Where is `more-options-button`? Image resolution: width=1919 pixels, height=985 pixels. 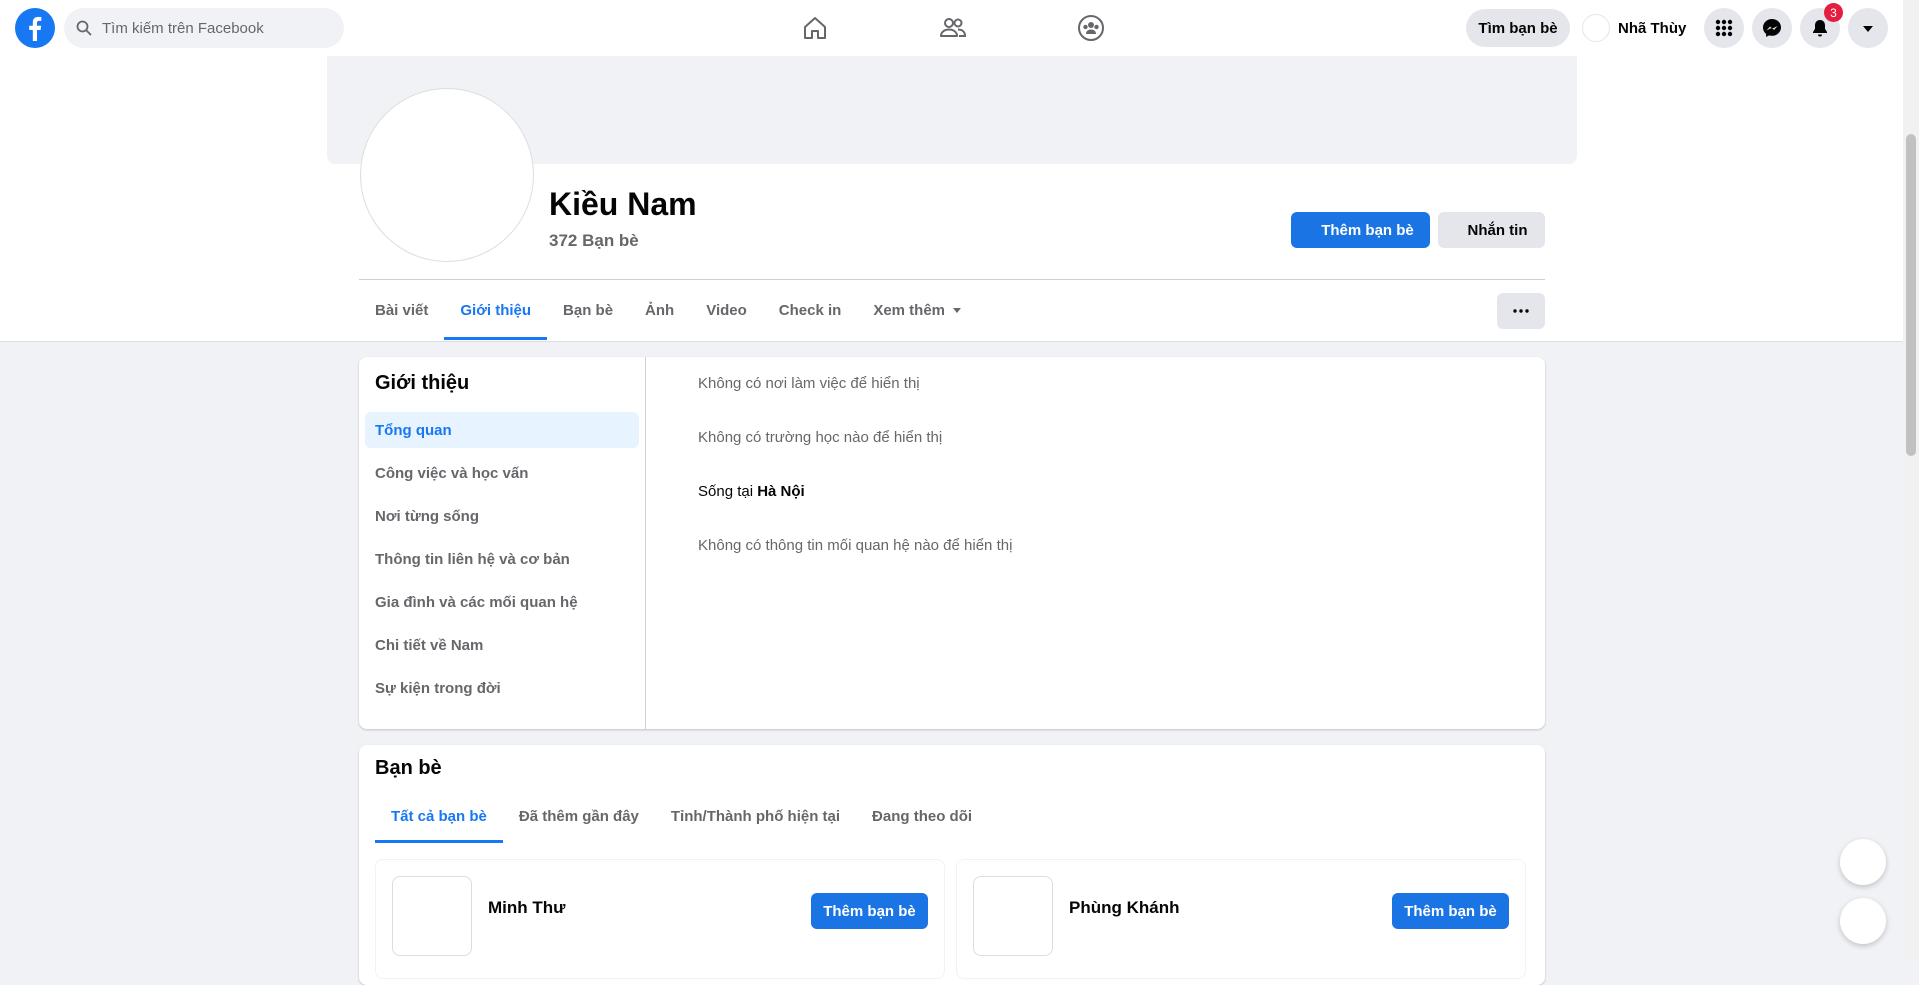
more-options-button is located at coordinates (1521, 311).